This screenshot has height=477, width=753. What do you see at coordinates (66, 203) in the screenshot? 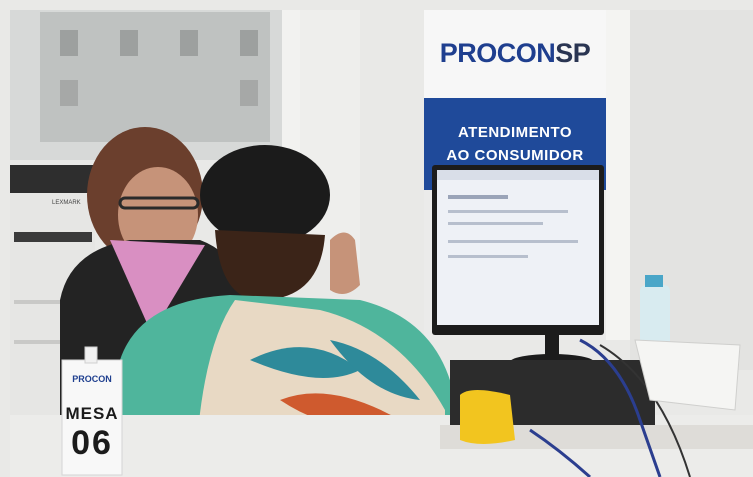
I see `printer-brand: LEXMARK` at bounding box center [66, 203].